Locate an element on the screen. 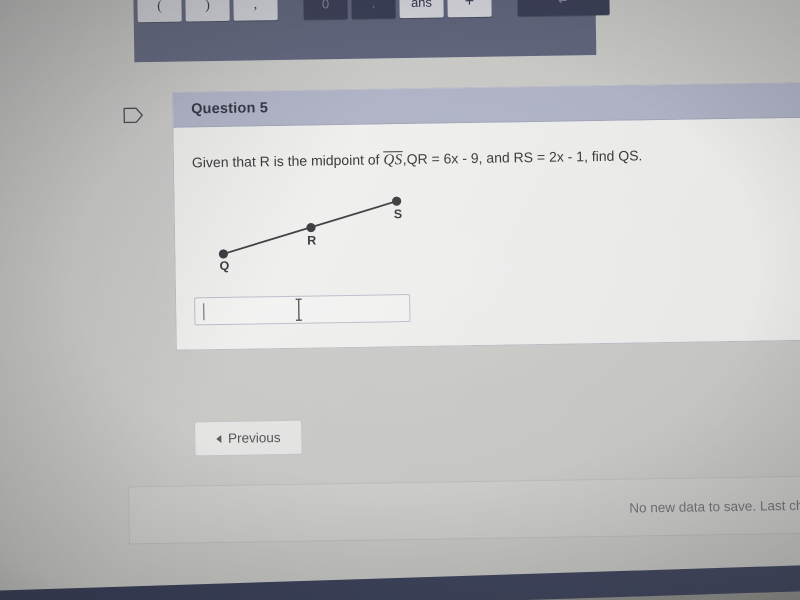 The image size is (800, 600). calc-key-decimal: . is located at coordinates (373, 9).